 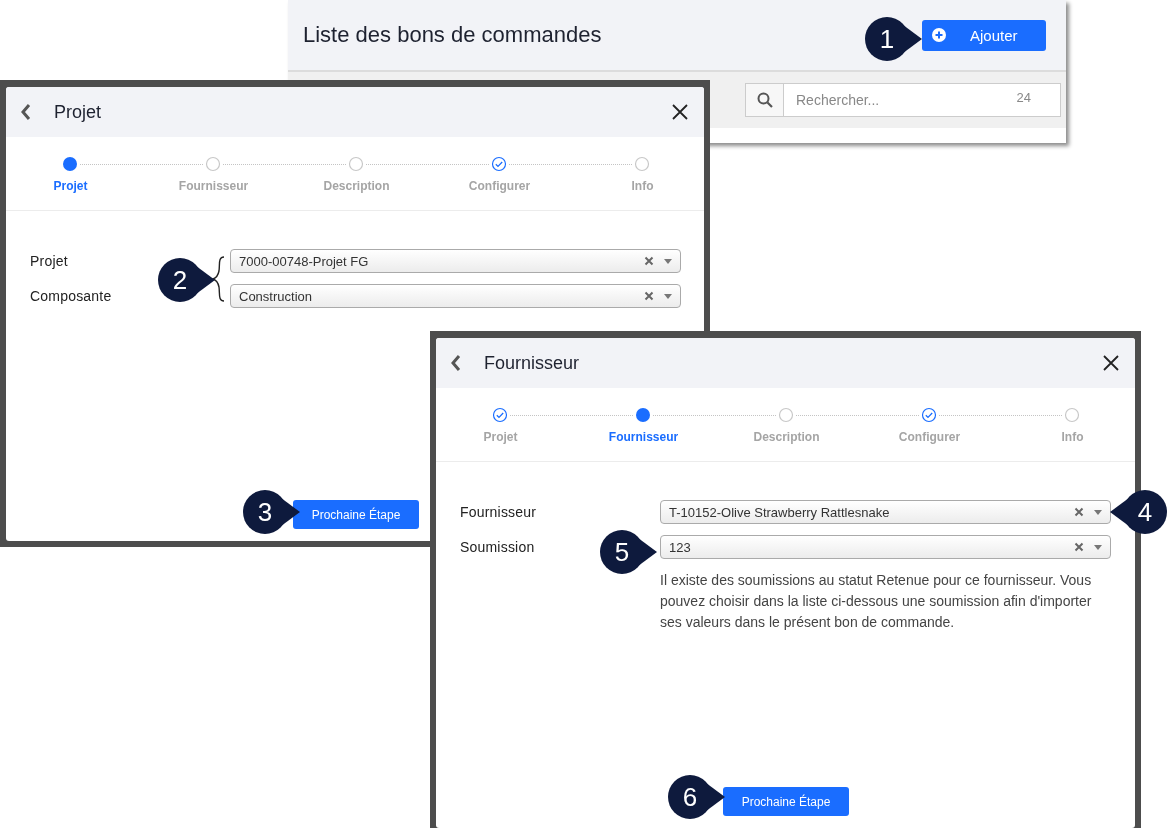 What do you see at coordinates (532, 363) in the screenshot?
I see `dialog-title: Fournisseur` at bounding box center [532, 363].